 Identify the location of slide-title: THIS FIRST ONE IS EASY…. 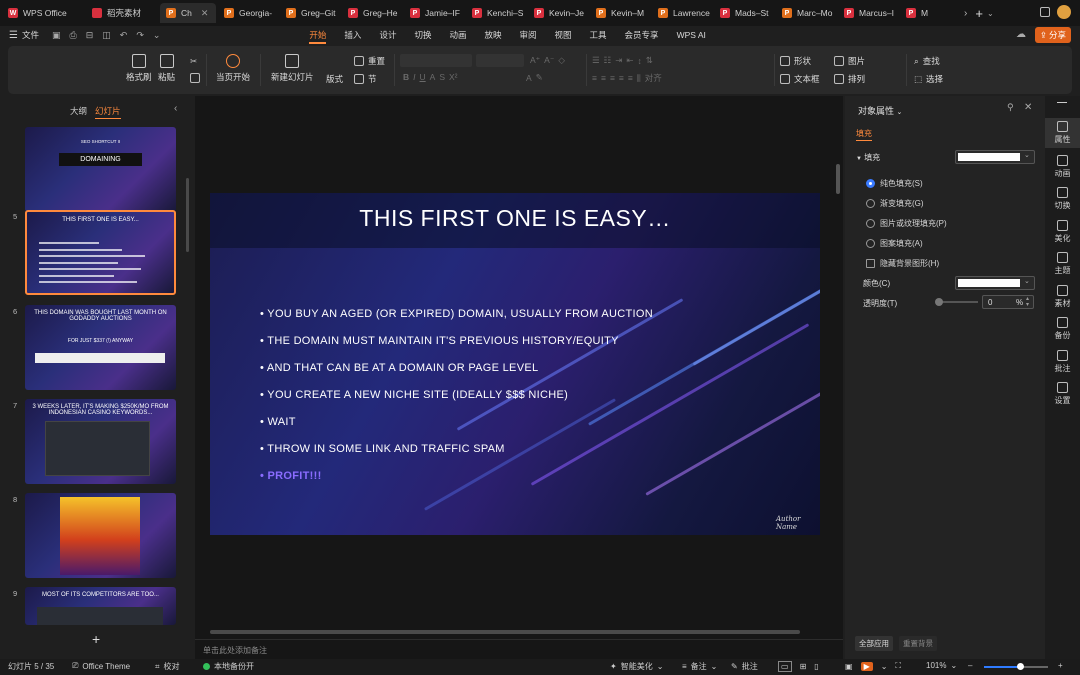
(515, 218).